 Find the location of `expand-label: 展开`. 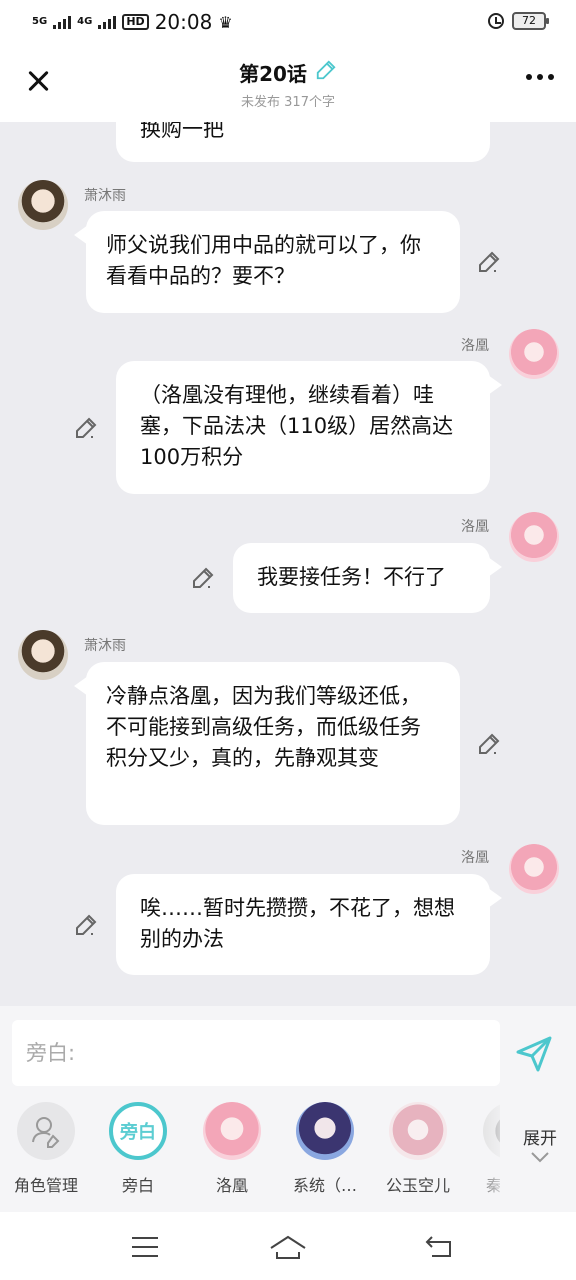

expand-label: 展开 is located at coordinates (540, 1139).